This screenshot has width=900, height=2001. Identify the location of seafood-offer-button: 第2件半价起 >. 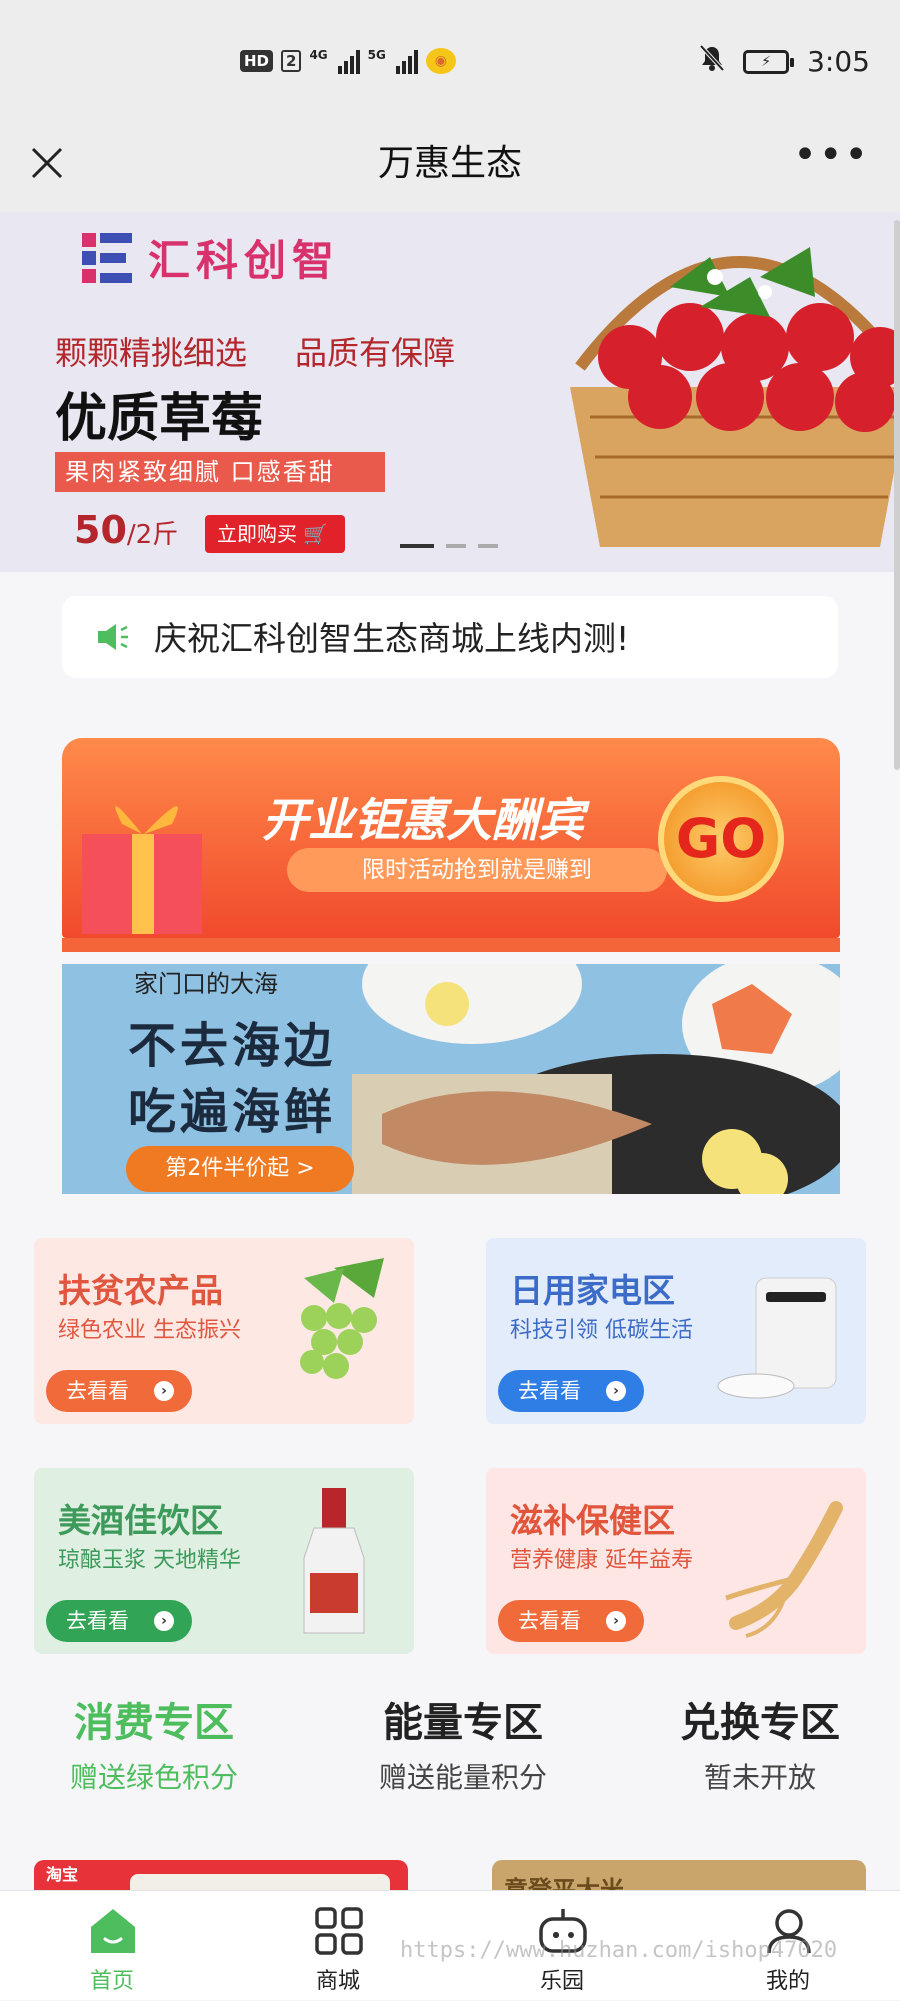
(240, 1169).